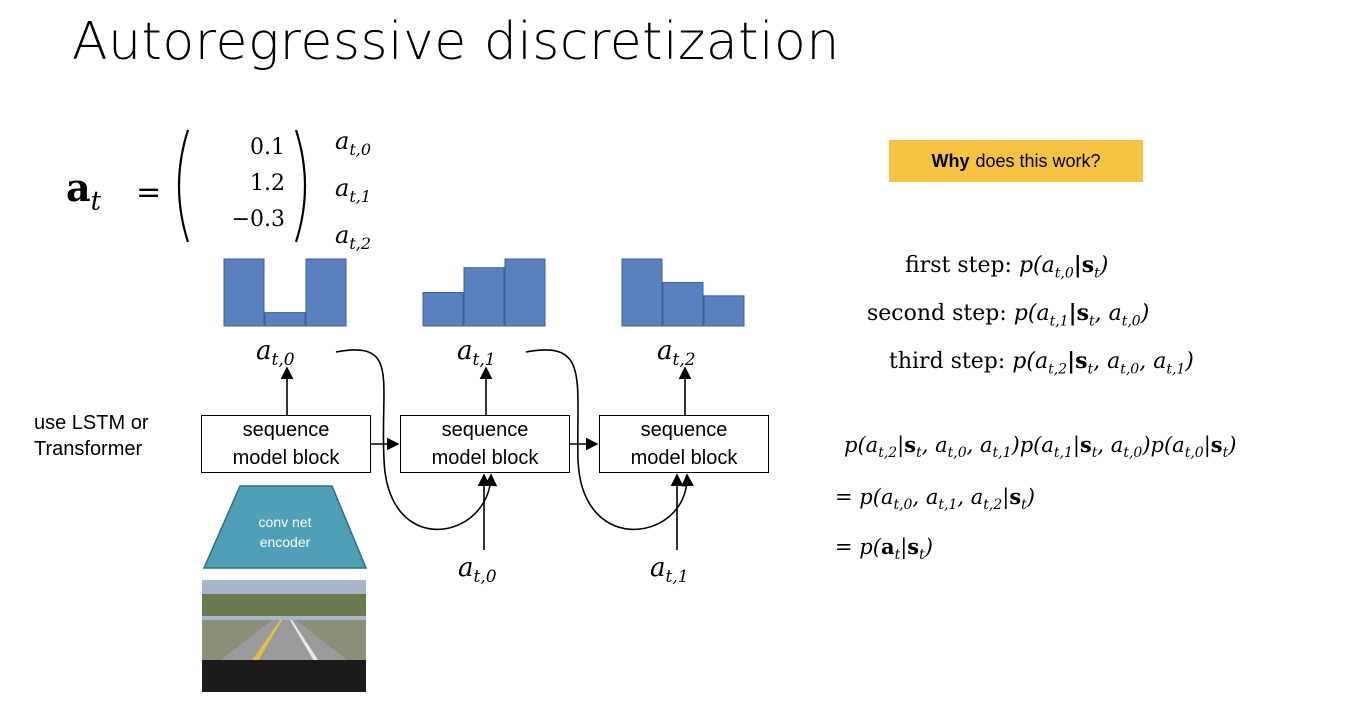  What do you see at coordinates (477, 570) in the screenshot?
I see `input-label-0: at,0` at bounding box center [477, 570].